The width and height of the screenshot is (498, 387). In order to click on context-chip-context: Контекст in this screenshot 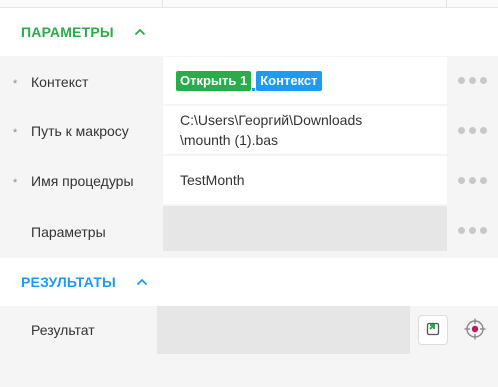, I will do `click(289, 80)`.